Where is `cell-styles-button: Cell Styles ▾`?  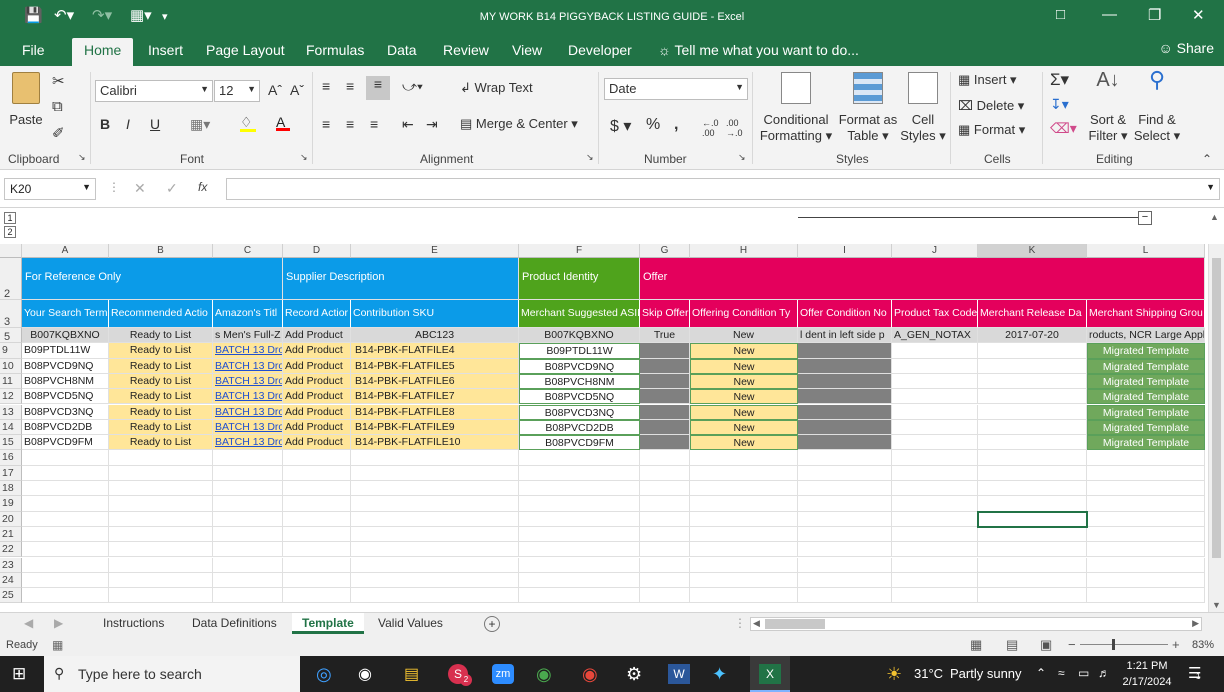 cell-styles-button: Cell Styles ▾ is located at coordinates (923, 108).